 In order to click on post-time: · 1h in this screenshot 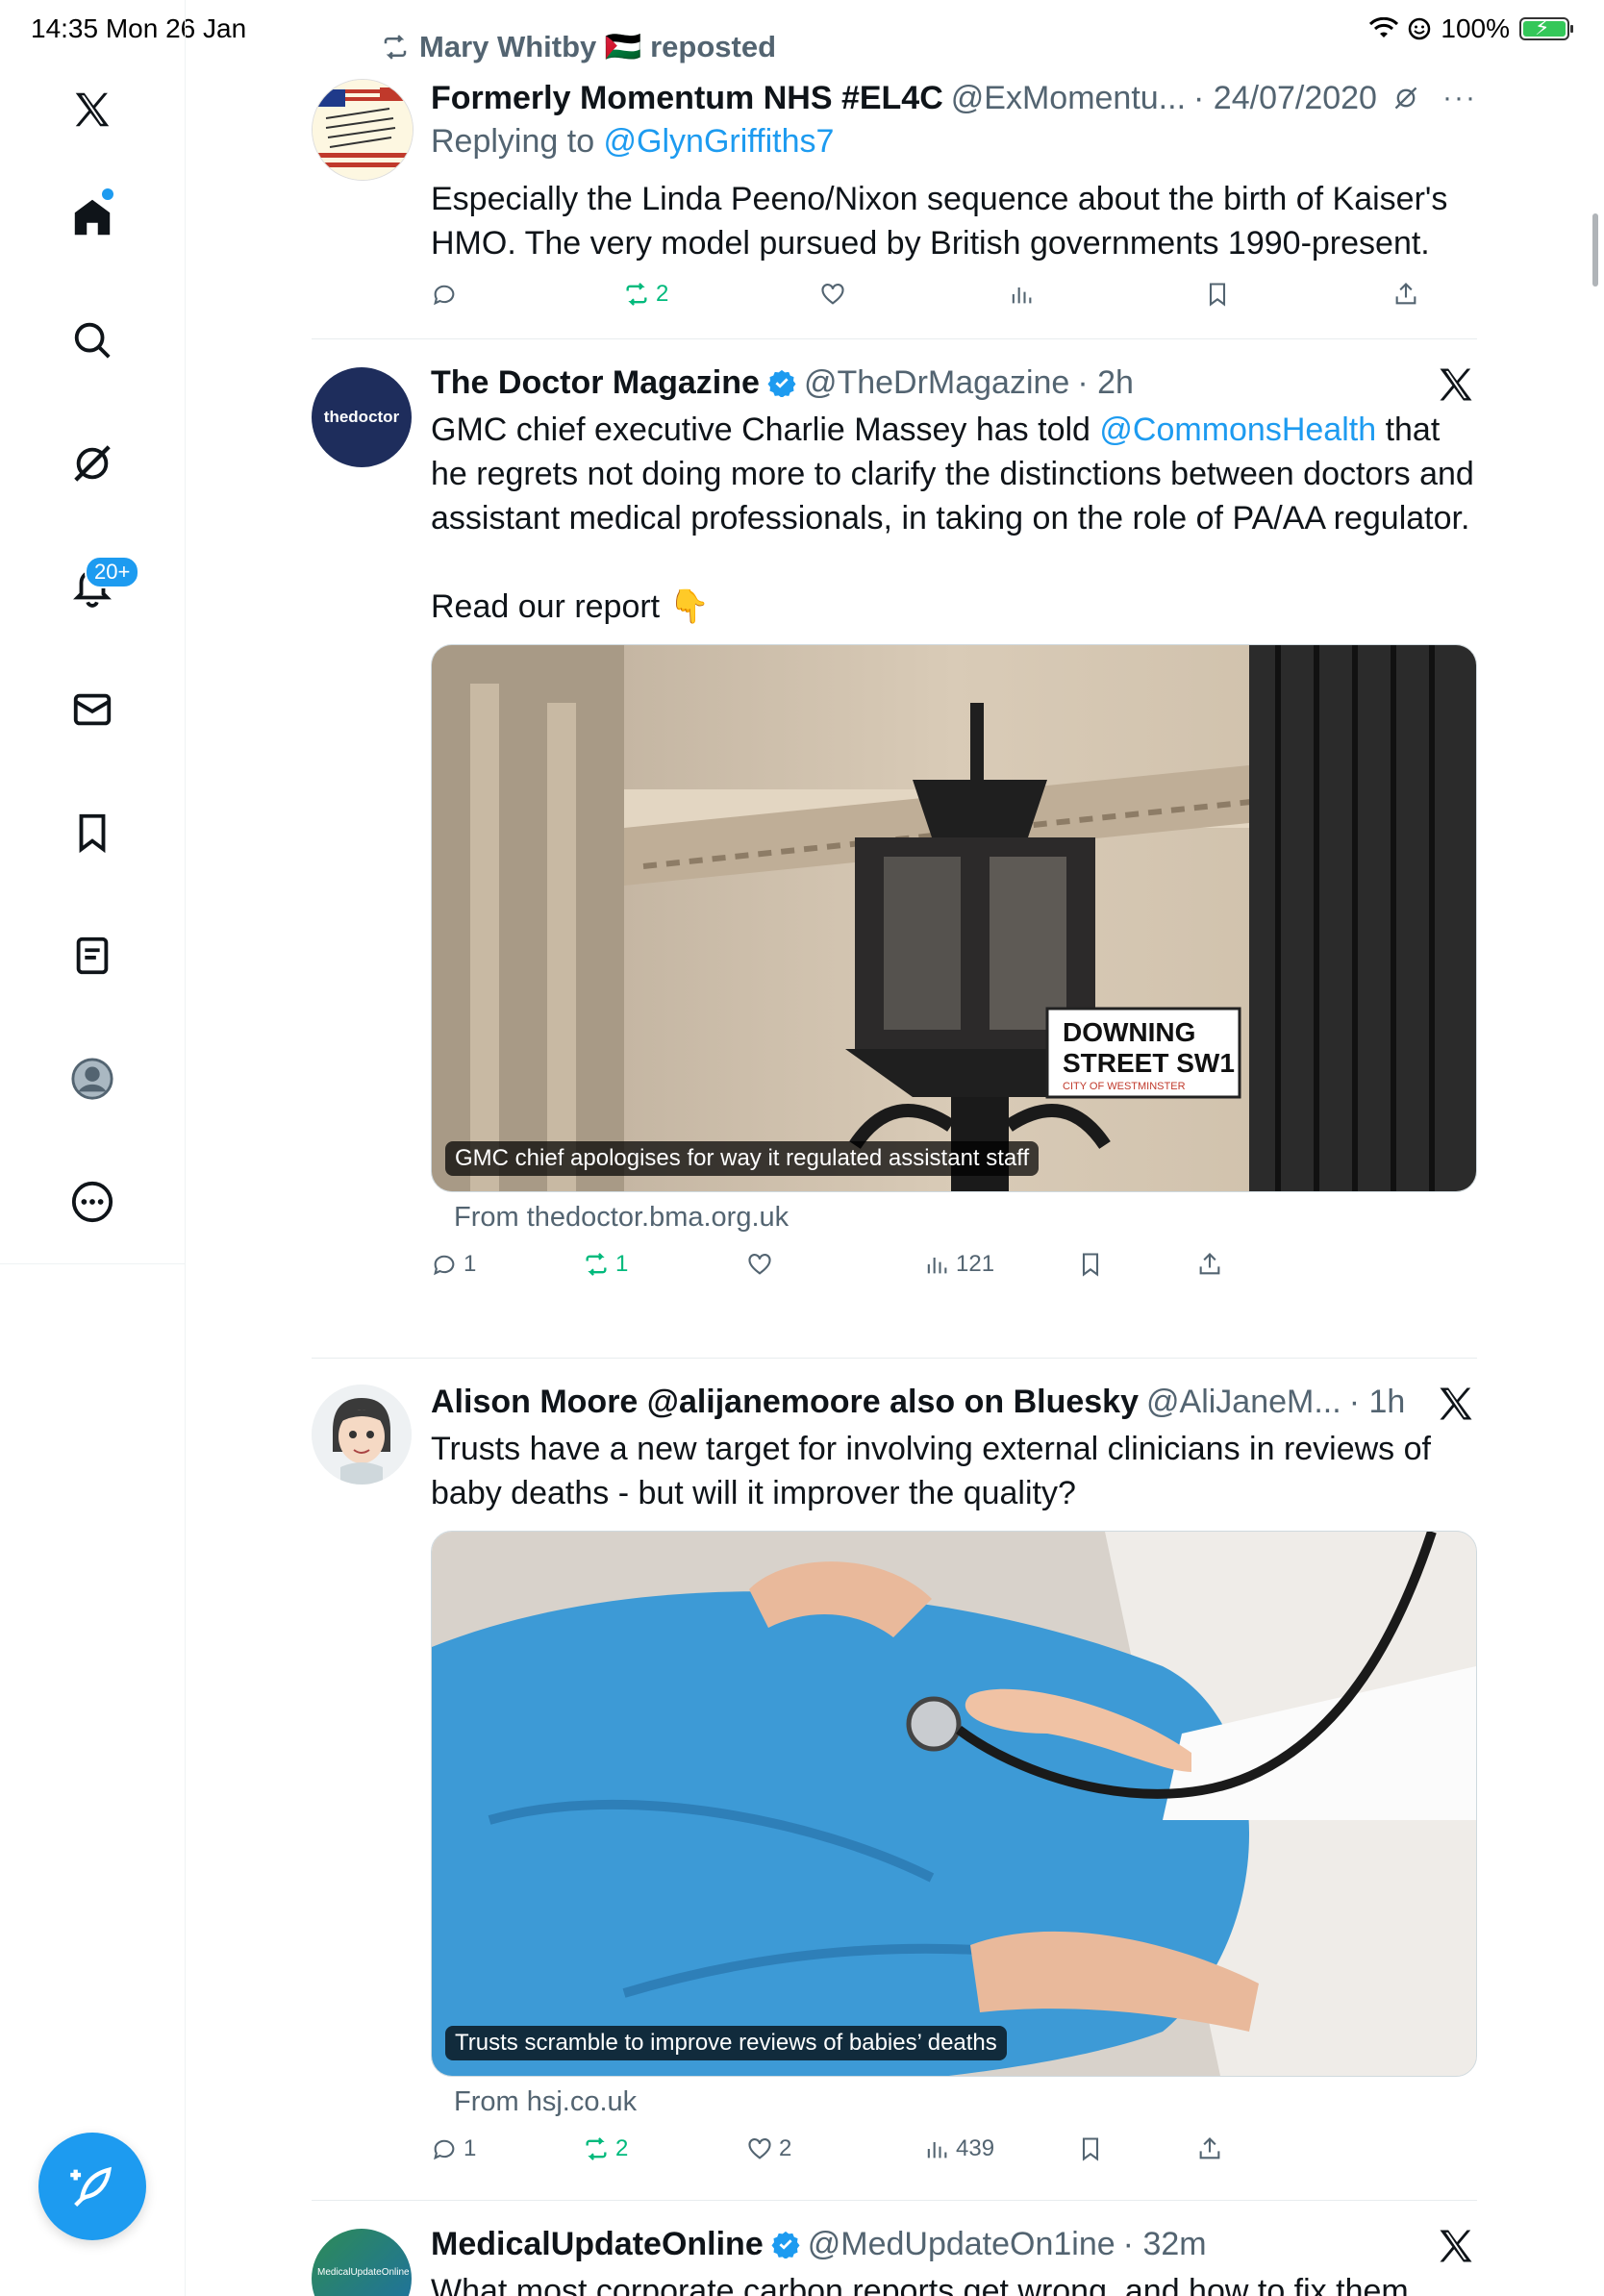, I will do `click(1377, 1402)`.